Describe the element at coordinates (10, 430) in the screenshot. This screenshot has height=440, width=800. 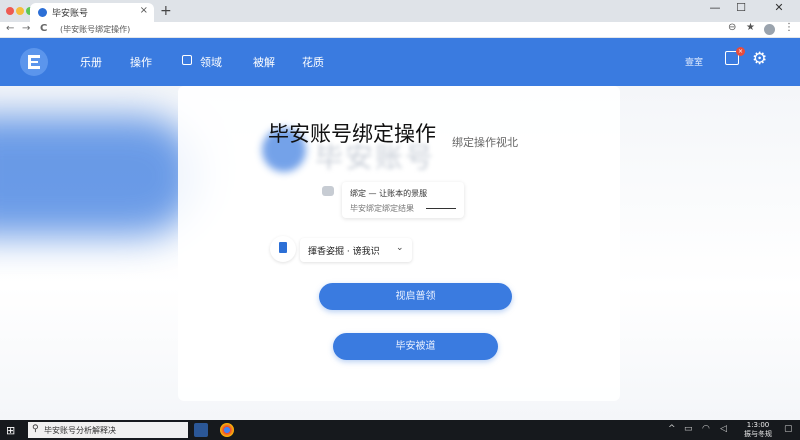
I see `start-icon: ⊞` at that location.